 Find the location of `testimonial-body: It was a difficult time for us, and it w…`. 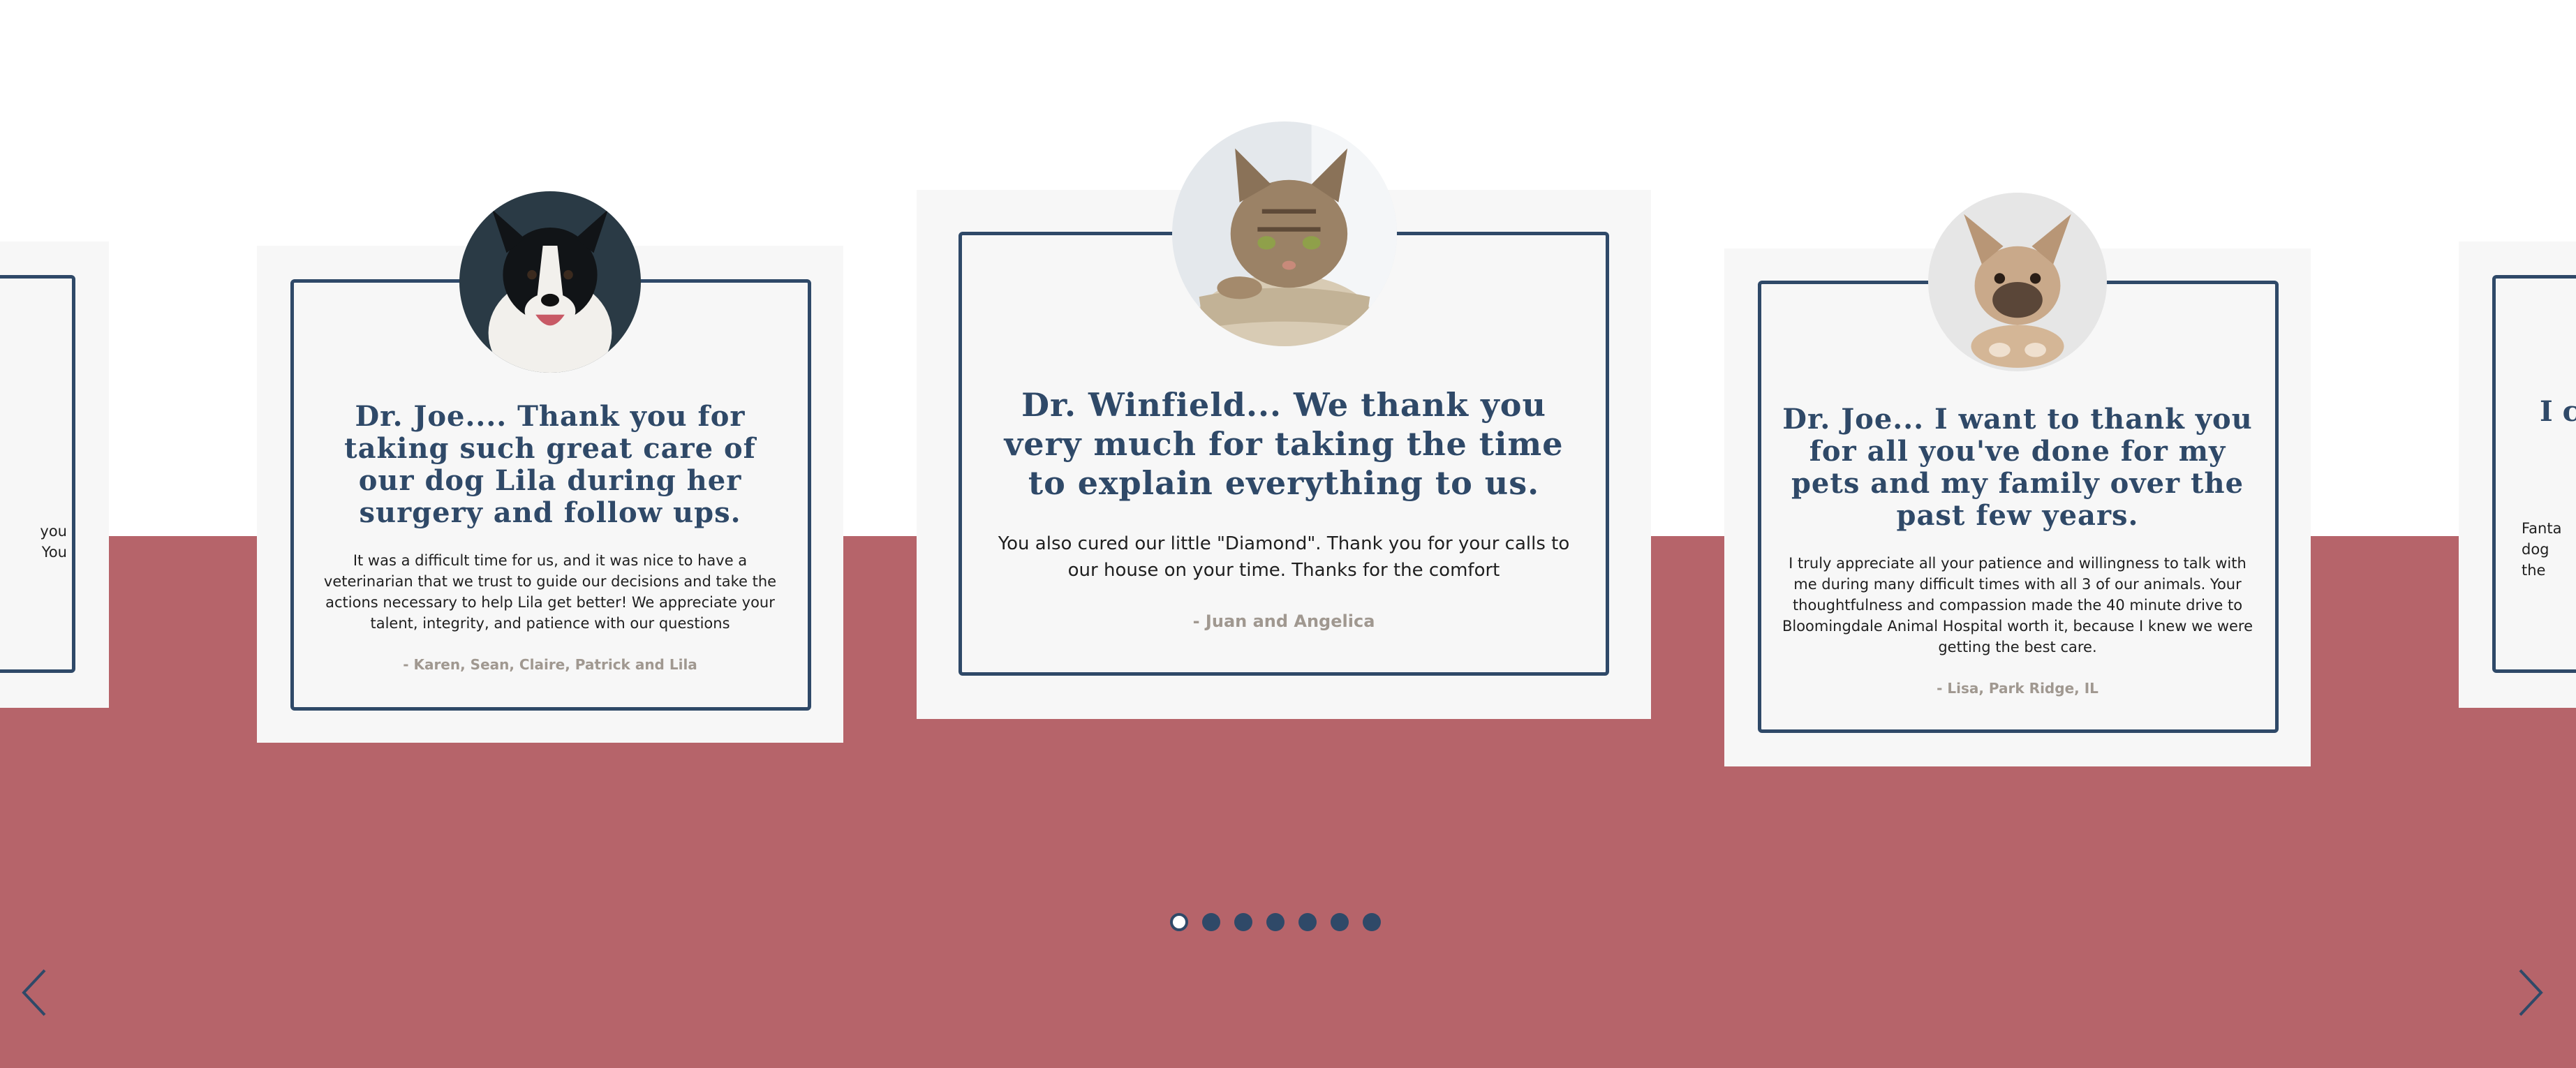

testimonial-body: It was a difficult time for us, and it w… is located at coordinates (550, 592).